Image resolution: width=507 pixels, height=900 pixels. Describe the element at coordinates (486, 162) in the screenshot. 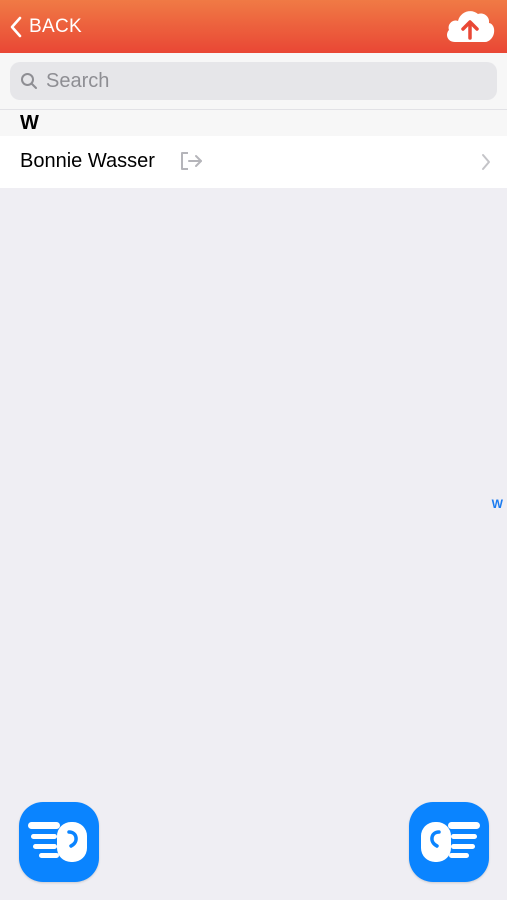

I see `chevron-right-icon` at that location.